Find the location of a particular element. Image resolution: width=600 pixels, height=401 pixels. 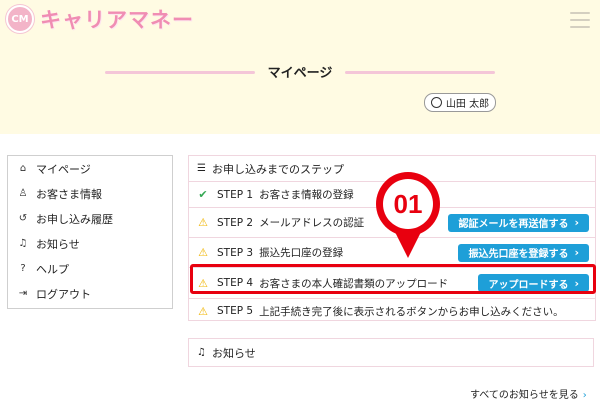

check-icon: ✔ is located at coordinates (203, 194).